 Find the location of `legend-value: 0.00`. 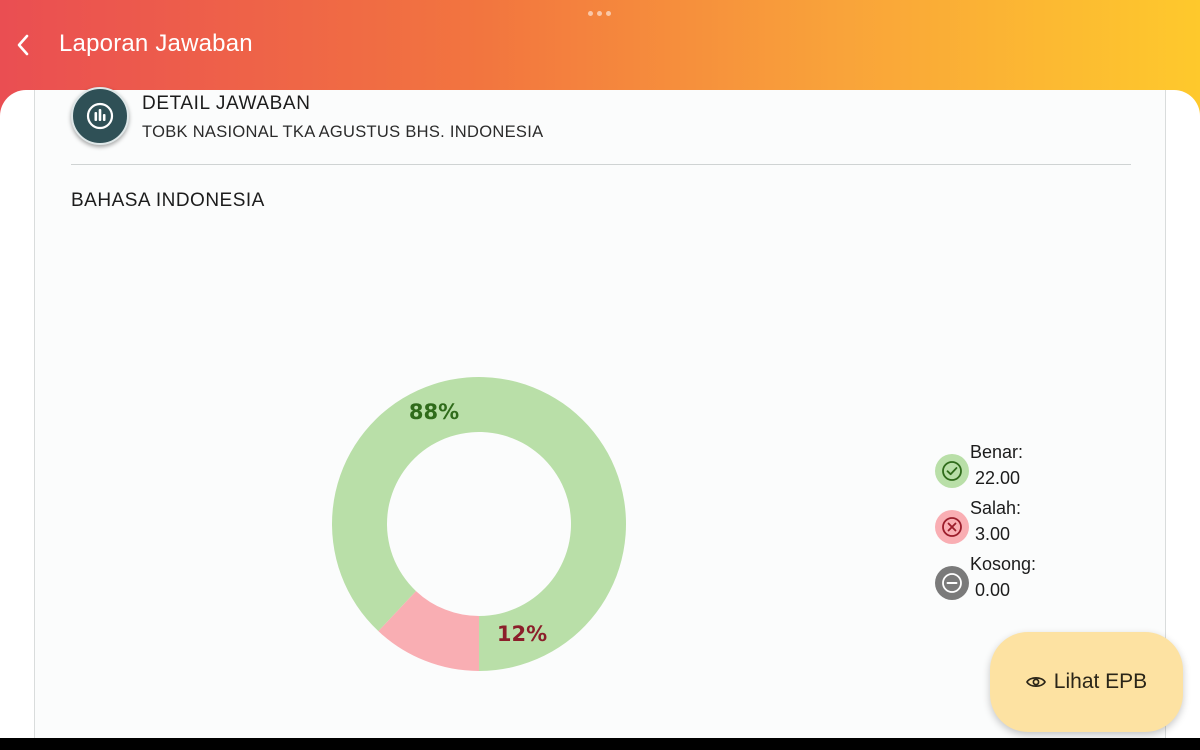

legend-value: 0.00 is located at coordinates (993, 590).